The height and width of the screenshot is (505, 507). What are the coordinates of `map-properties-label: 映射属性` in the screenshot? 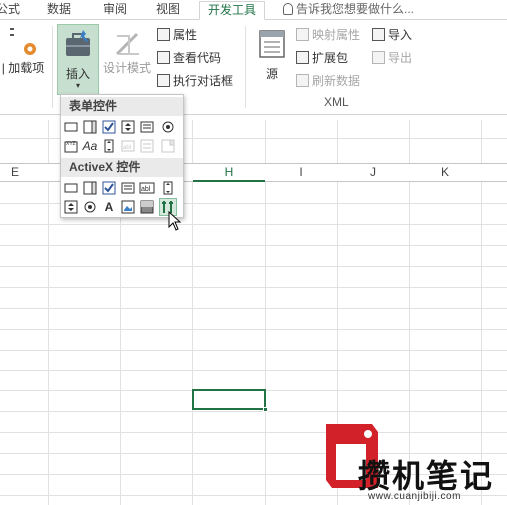 It's located at (336, 35).